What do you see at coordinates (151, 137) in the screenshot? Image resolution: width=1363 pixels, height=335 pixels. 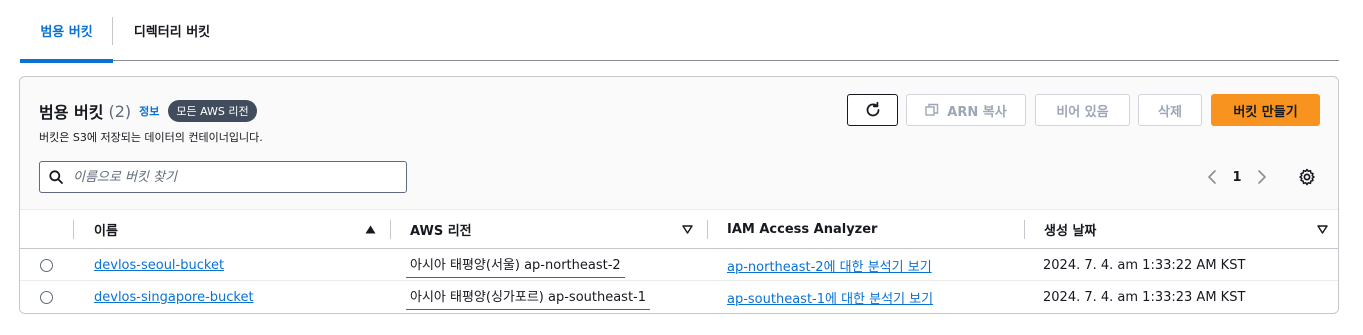 I see `panel-description: 버킷은 S3에 저장되는 데이터의 컨테이너입니다.` at bounding box center [151, 137].